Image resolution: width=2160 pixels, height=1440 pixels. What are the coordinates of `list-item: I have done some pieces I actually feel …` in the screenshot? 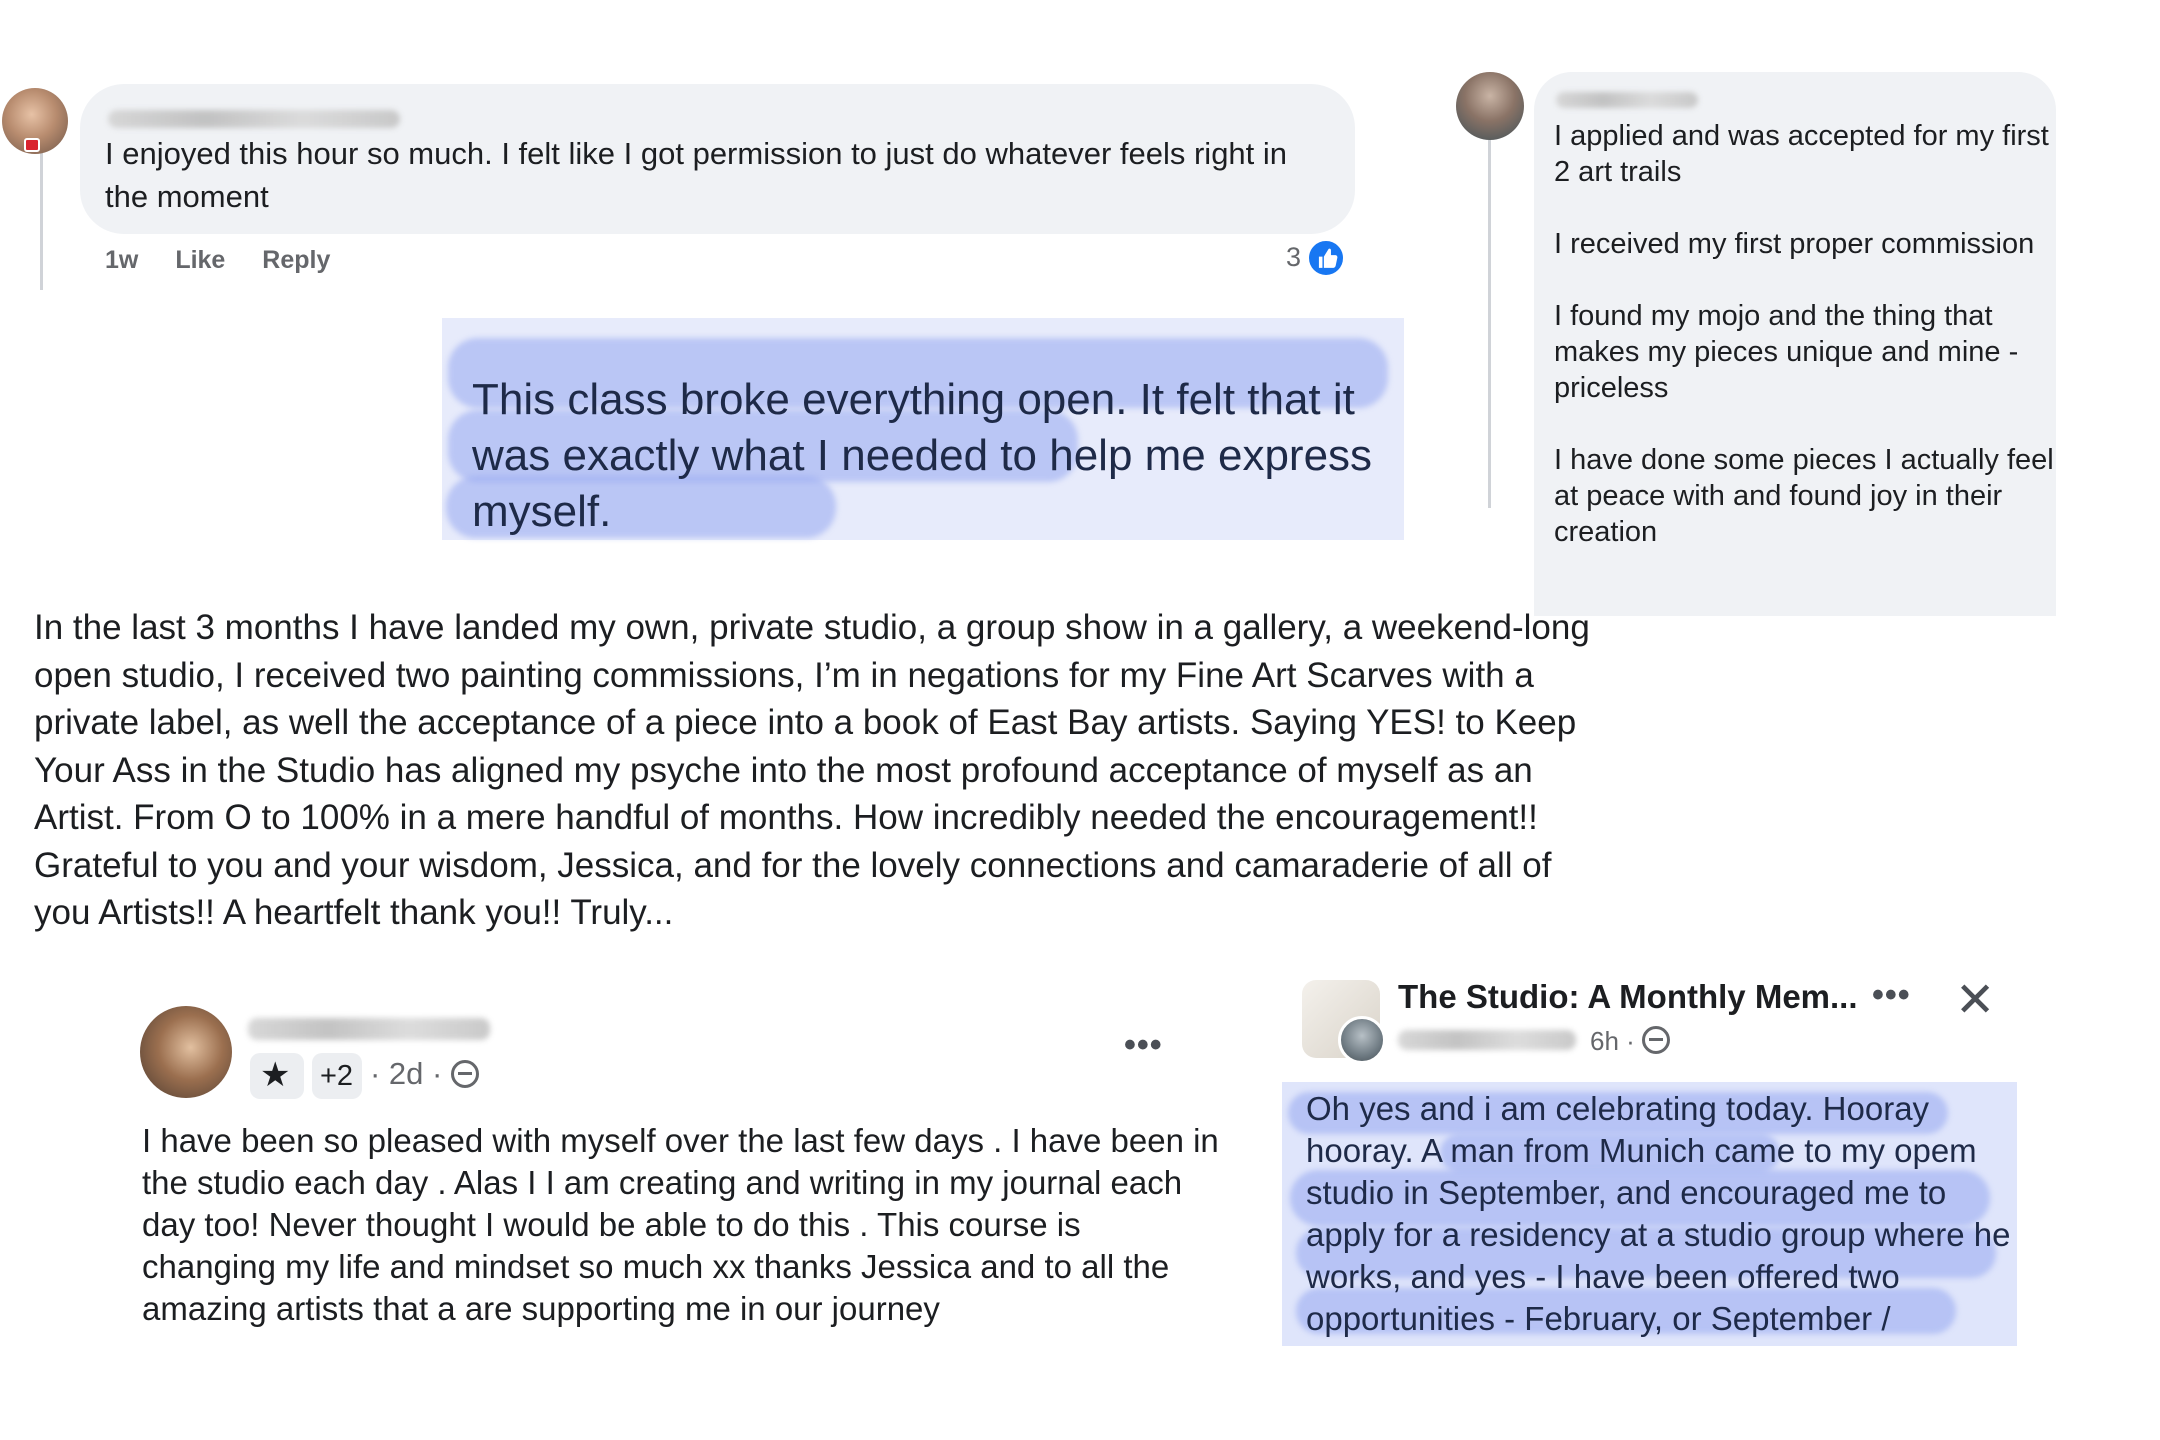 It's located at (1804, 496).